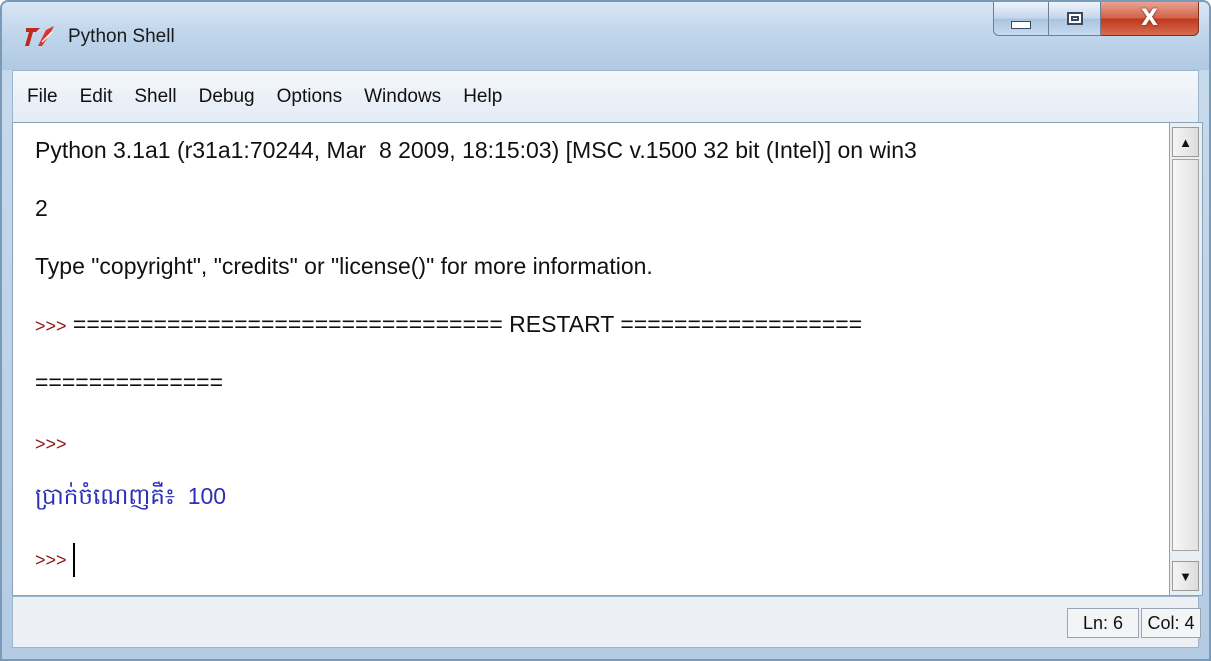  What do you see at coordinates (227, 97) in the screenshot?
I see `menu-debug: Debug` at bounding box center [227, 97].